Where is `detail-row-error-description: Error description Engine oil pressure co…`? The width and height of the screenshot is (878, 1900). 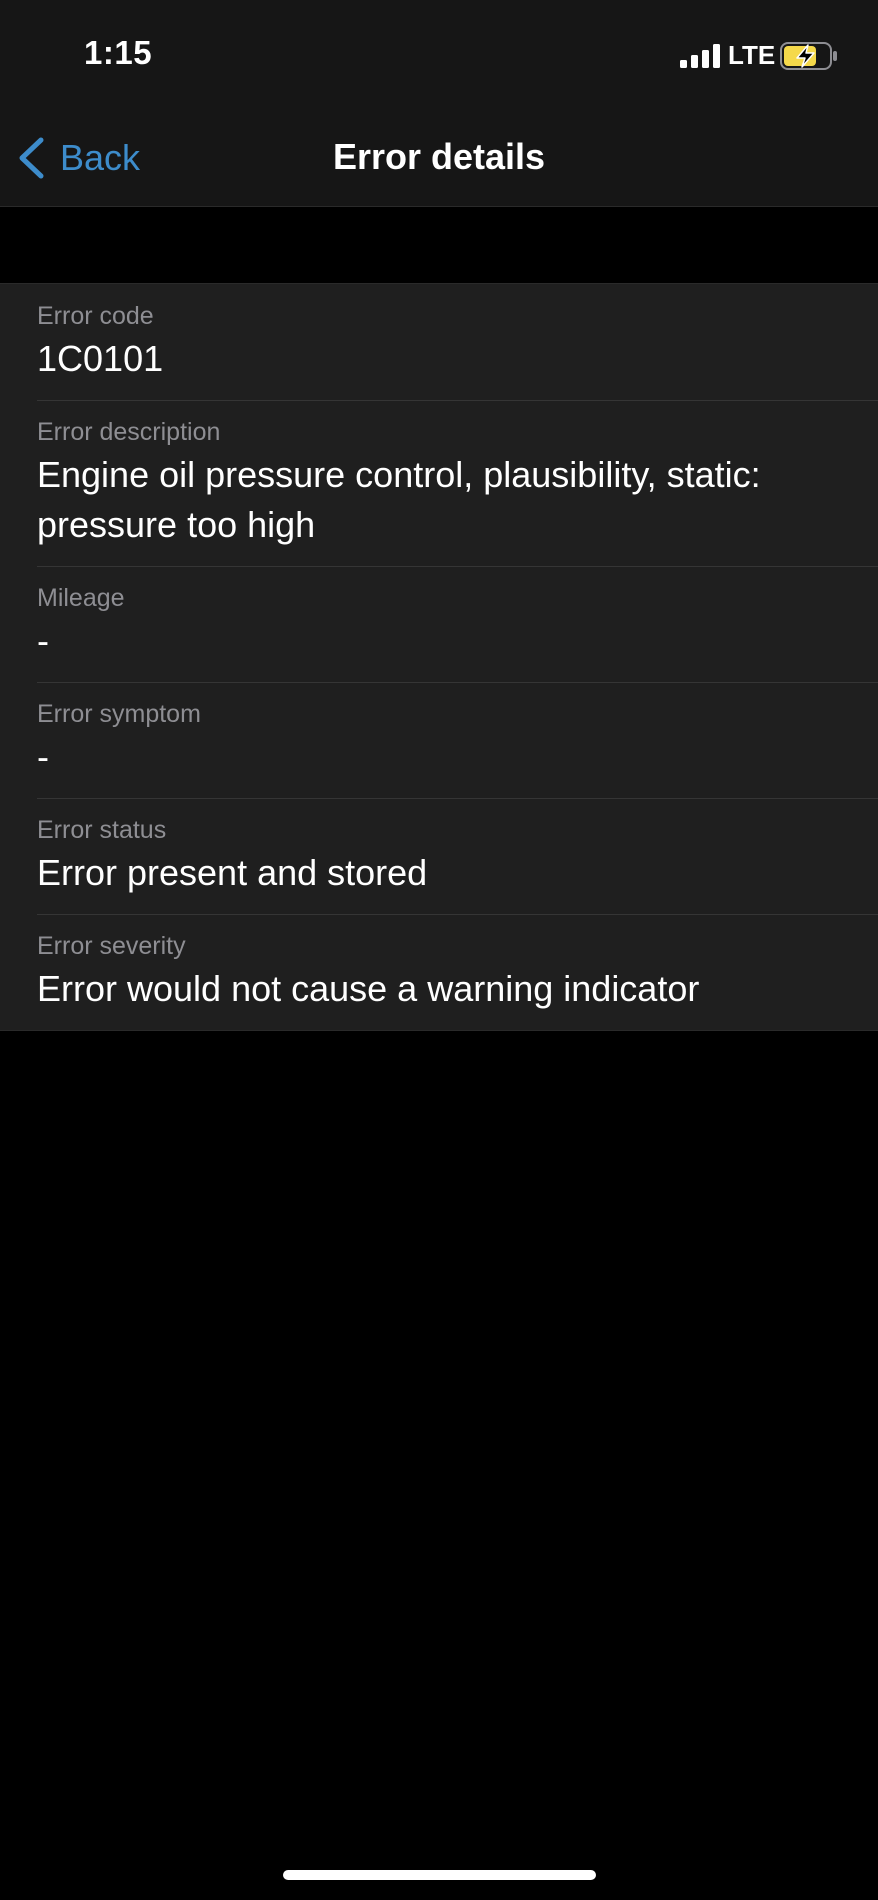
detail-row-error-description: Error description Engine oil pressure co… is located at coordinates (439, 483).